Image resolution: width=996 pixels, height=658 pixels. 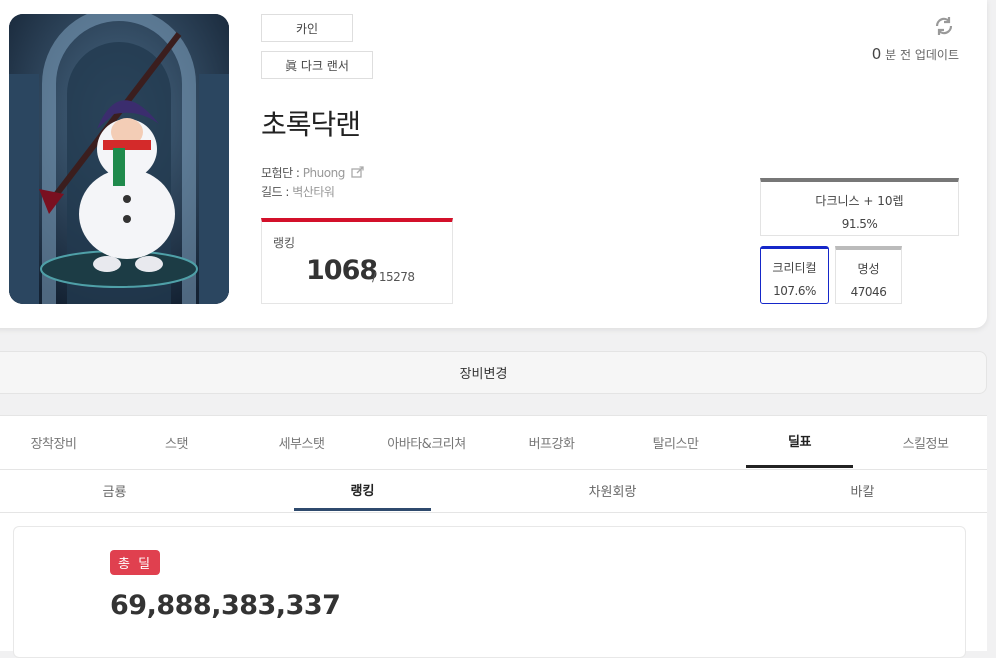 I want to click on last-update: 0 분 전 업데이트, so click(x=915, y=54).